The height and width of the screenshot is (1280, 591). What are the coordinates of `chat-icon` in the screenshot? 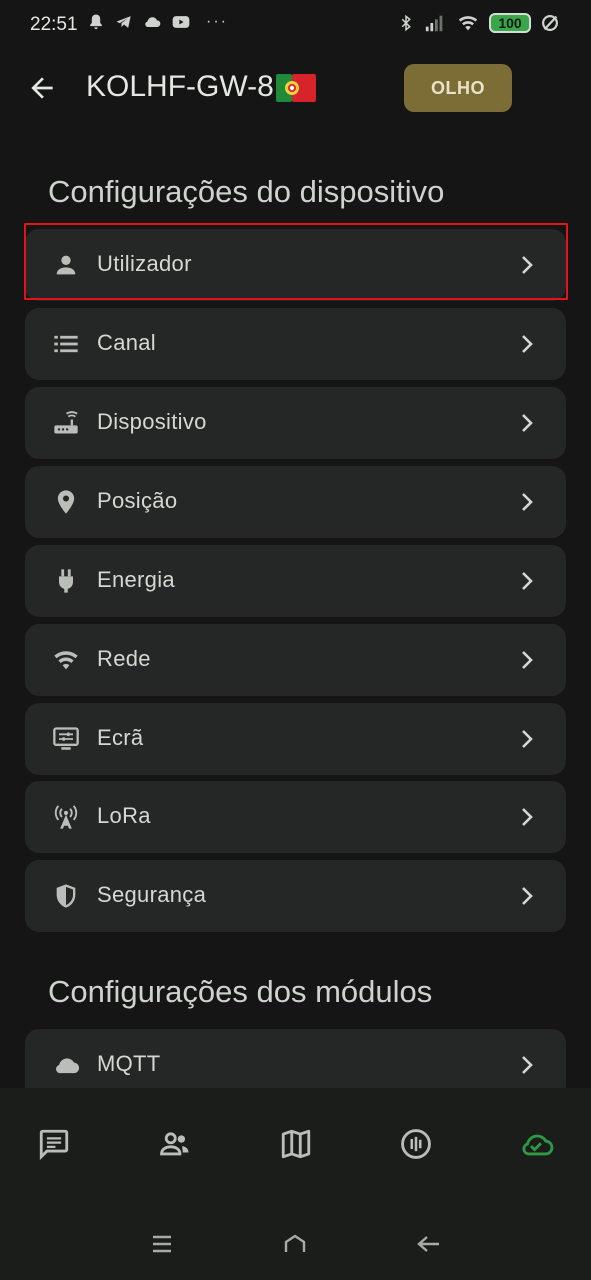 It's located at (54, 1145).